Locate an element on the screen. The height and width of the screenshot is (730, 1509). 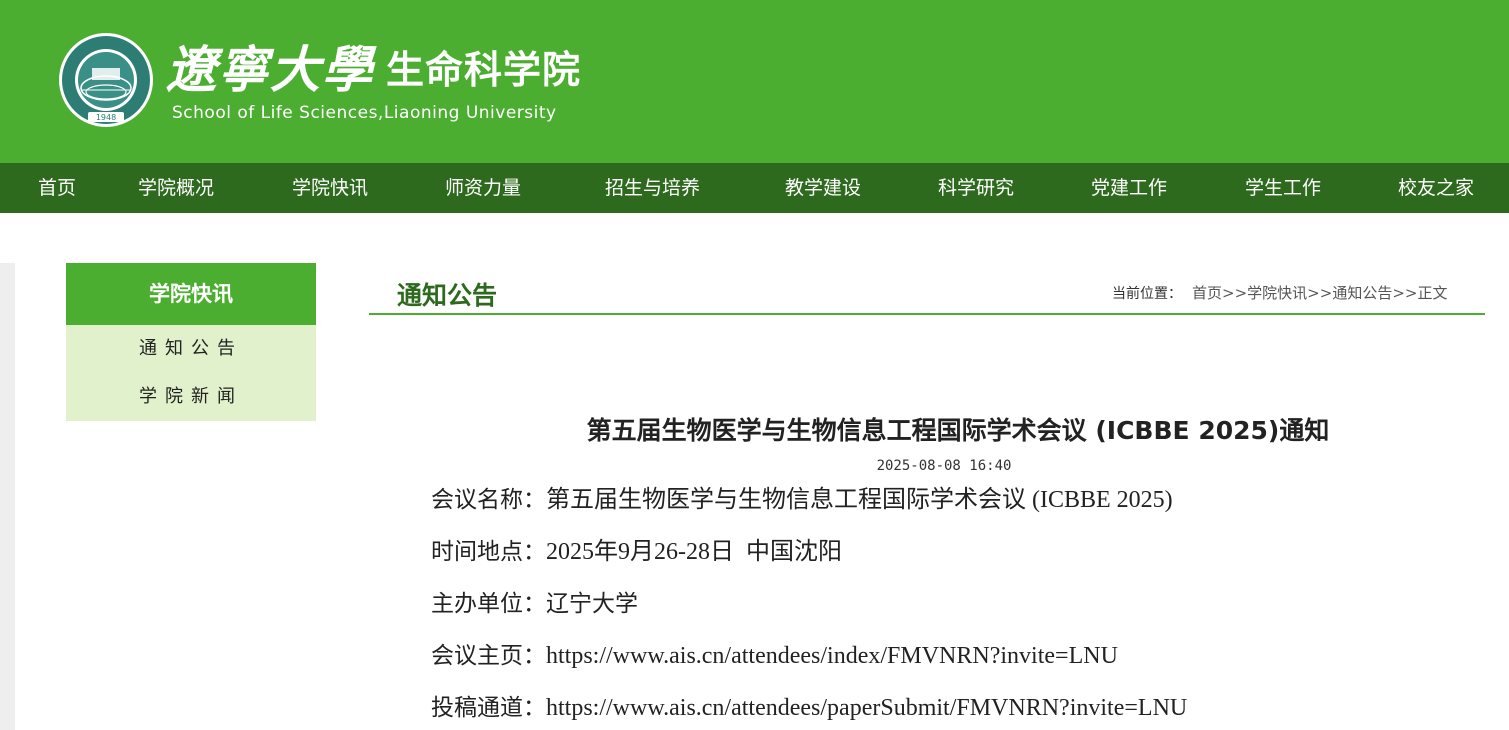
info-label: 投稿通道： is located at coordinates (488, 708).